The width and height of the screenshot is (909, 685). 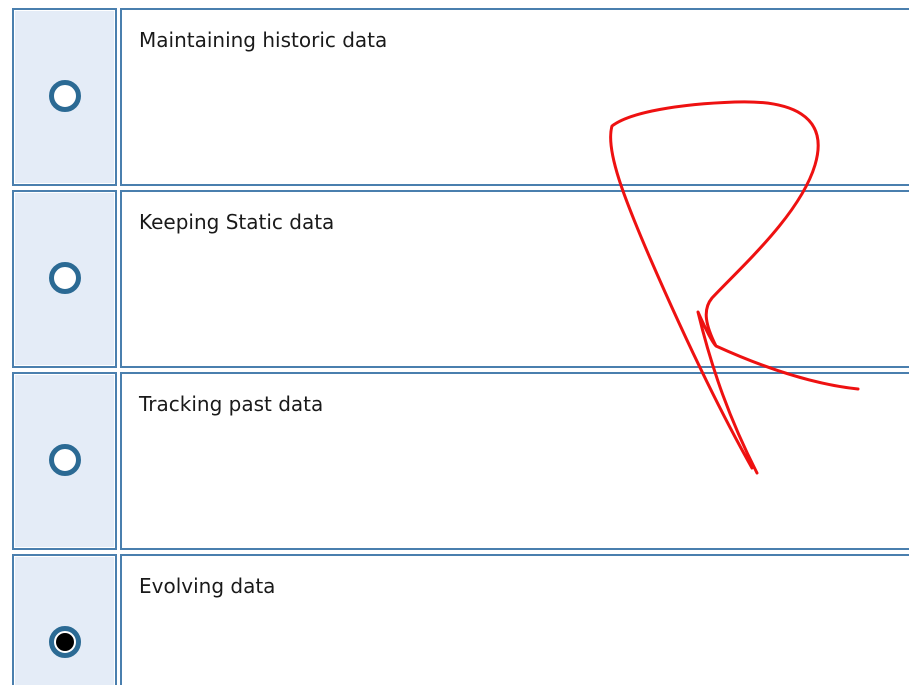 I want to click on option-label: Keeping Static data, so click(x=237, y=222).